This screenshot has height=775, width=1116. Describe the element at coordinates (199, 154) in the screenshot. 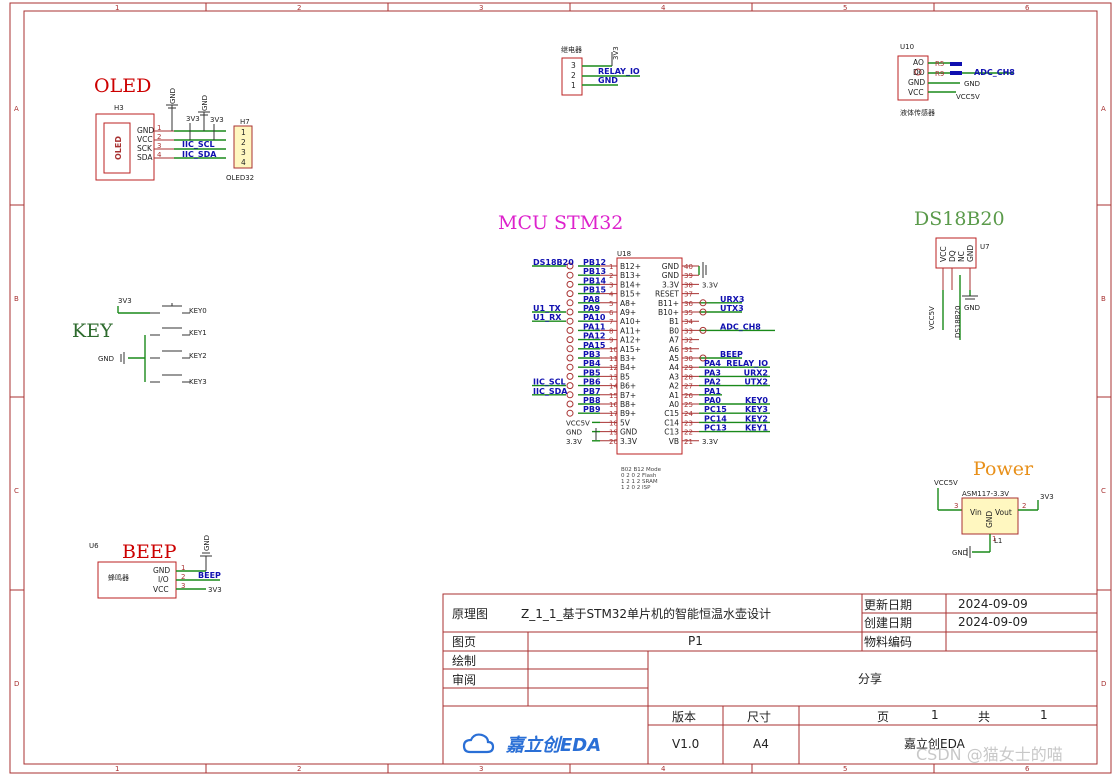

I see `oled-net-sda: IIC_SDA` at that location.